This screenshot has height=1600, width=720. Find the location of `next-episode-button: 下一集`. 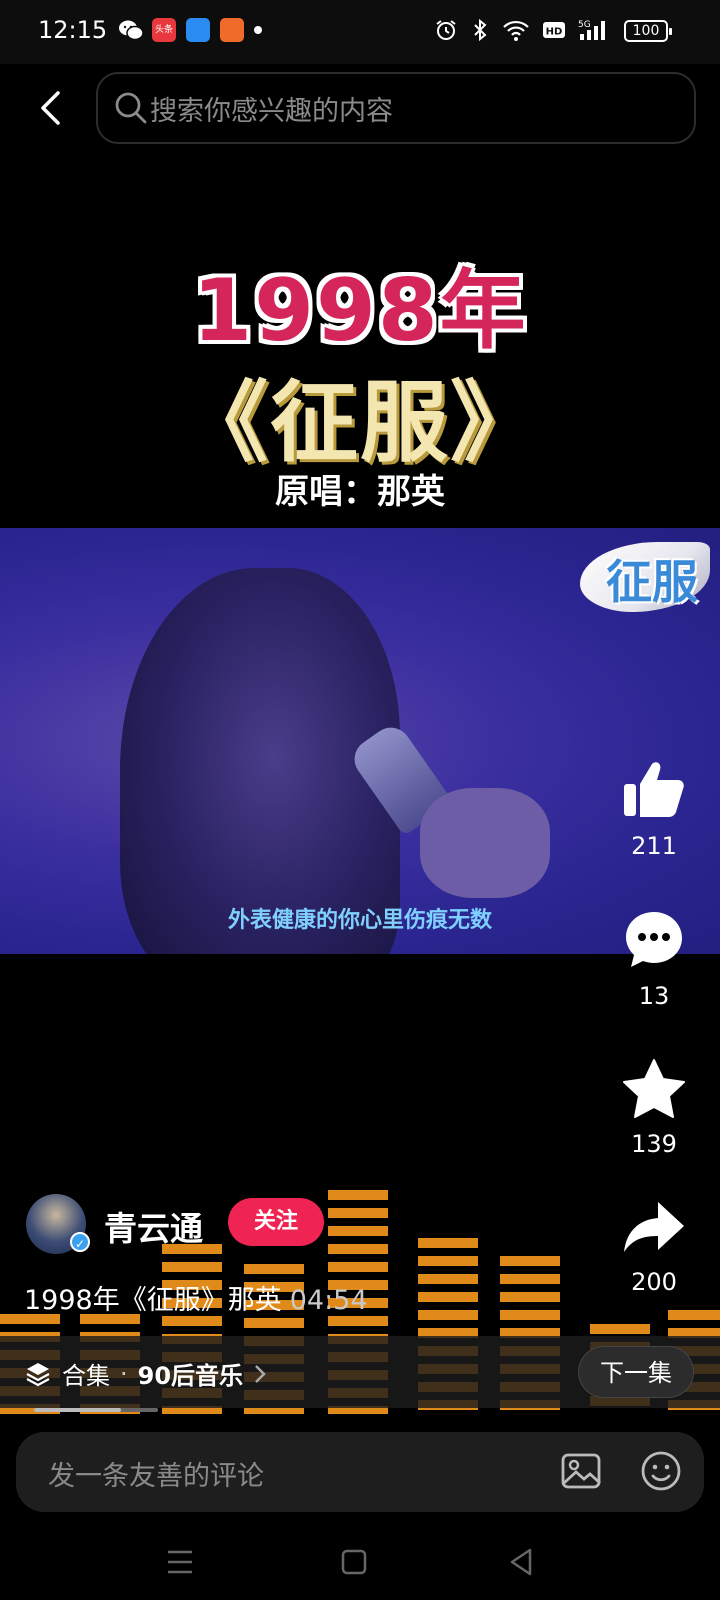

next-episode-button: 下一集 is located at coordinates (636, 1372).